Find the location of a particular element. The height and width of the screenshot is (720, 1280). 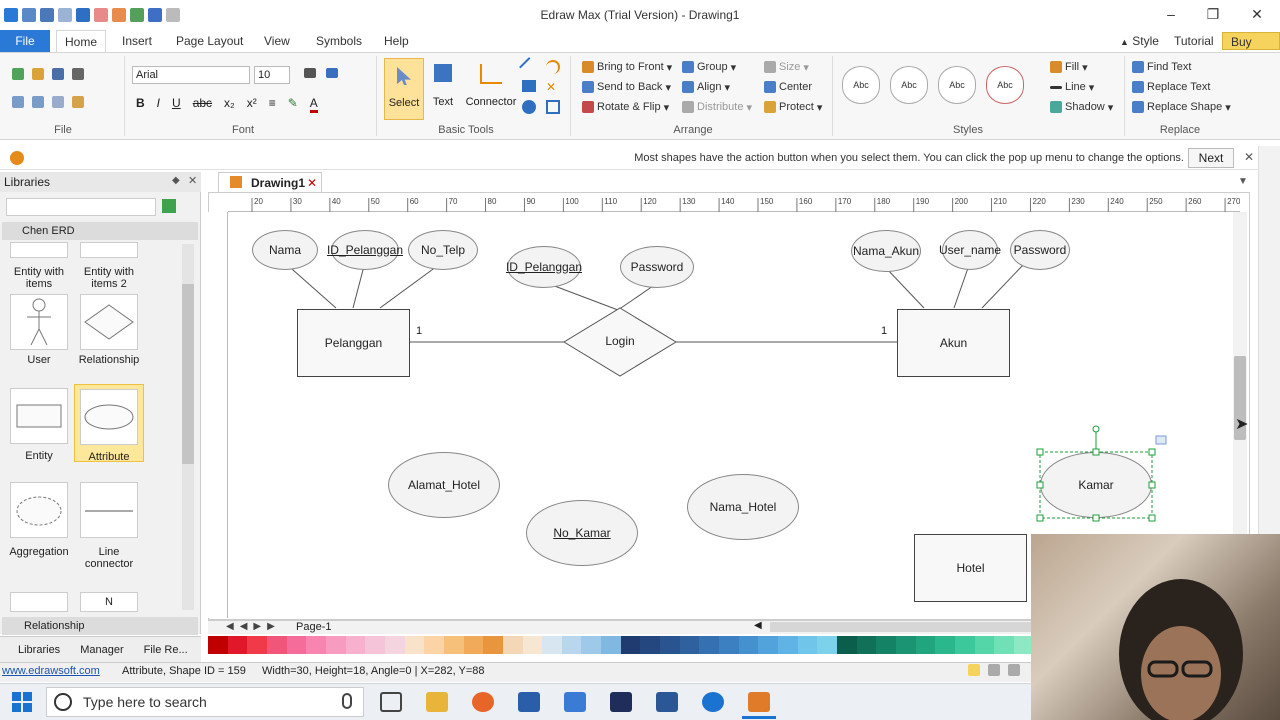

photoshop-icon is located at coordinates (621, 702).